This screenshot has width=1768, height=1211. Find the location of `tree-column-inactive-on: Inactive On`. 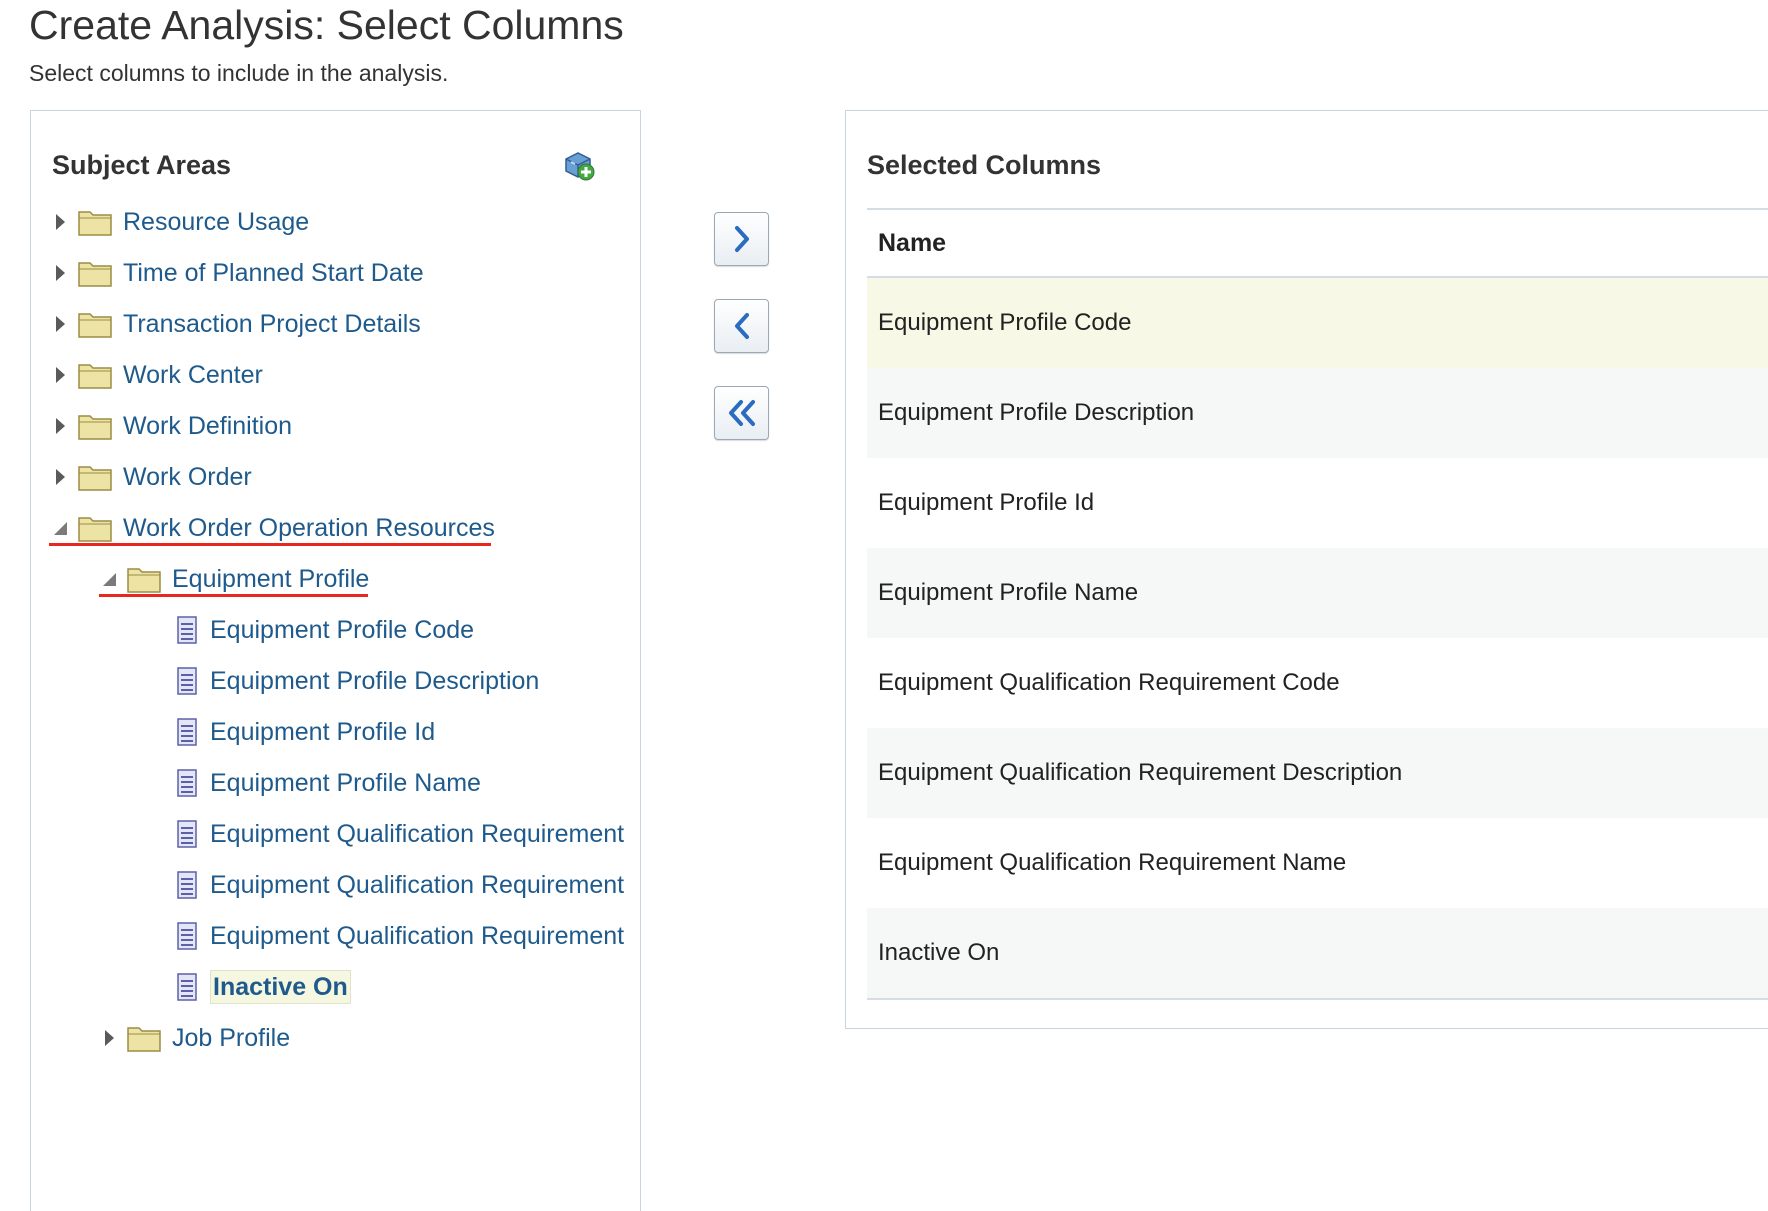

tree-column-inactive-on: Inactive On is located at coordinates (263, 987).